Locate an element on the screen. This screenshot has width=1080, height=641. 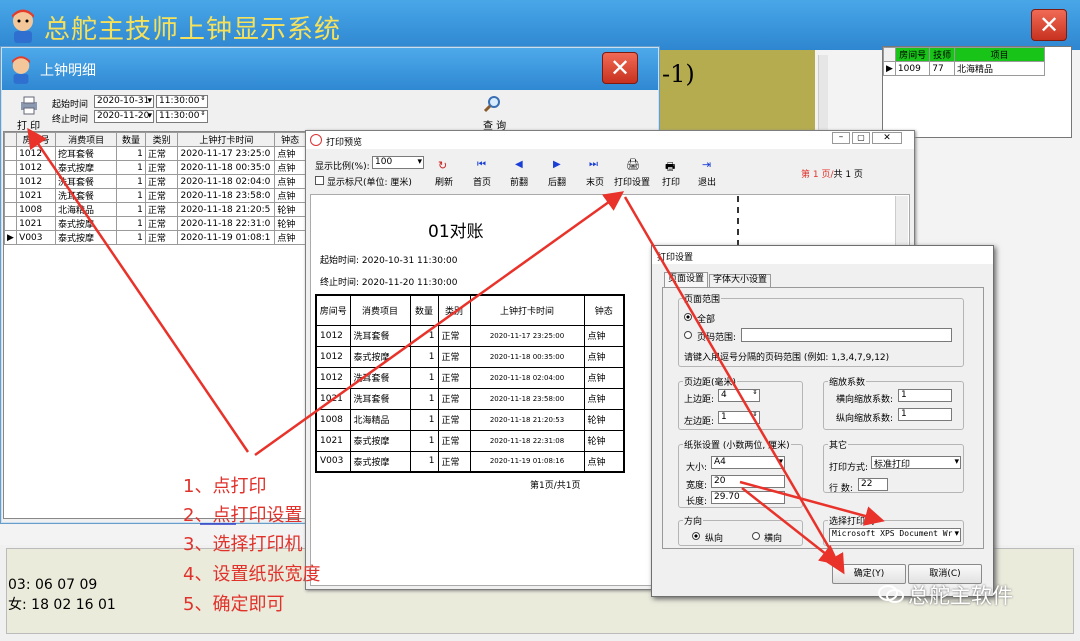
watermark-text: 总舵主软件 is located at coordinates (960, 596).